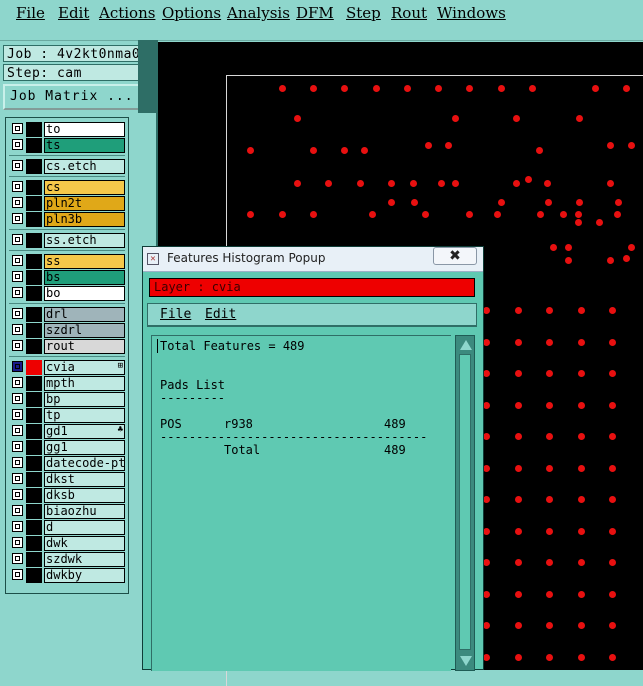 Image resolution: width=643 pixels, height=686 pixels. What do you see at coordinates (84, 463) in the screenshot?
I see `layer-name: datecode-pto` at bounding box center [84, 463].